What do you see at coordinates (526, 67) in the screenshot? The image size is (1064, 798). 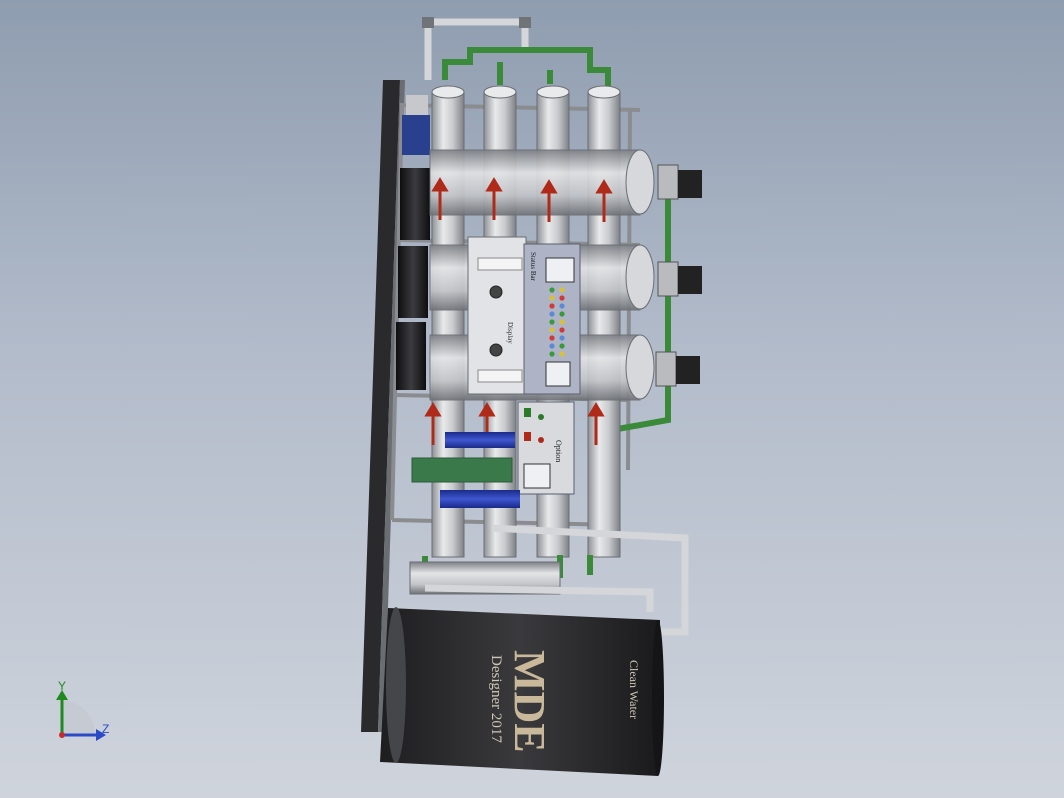 I see `green-pipe-top` at bounding box center [526, 67].